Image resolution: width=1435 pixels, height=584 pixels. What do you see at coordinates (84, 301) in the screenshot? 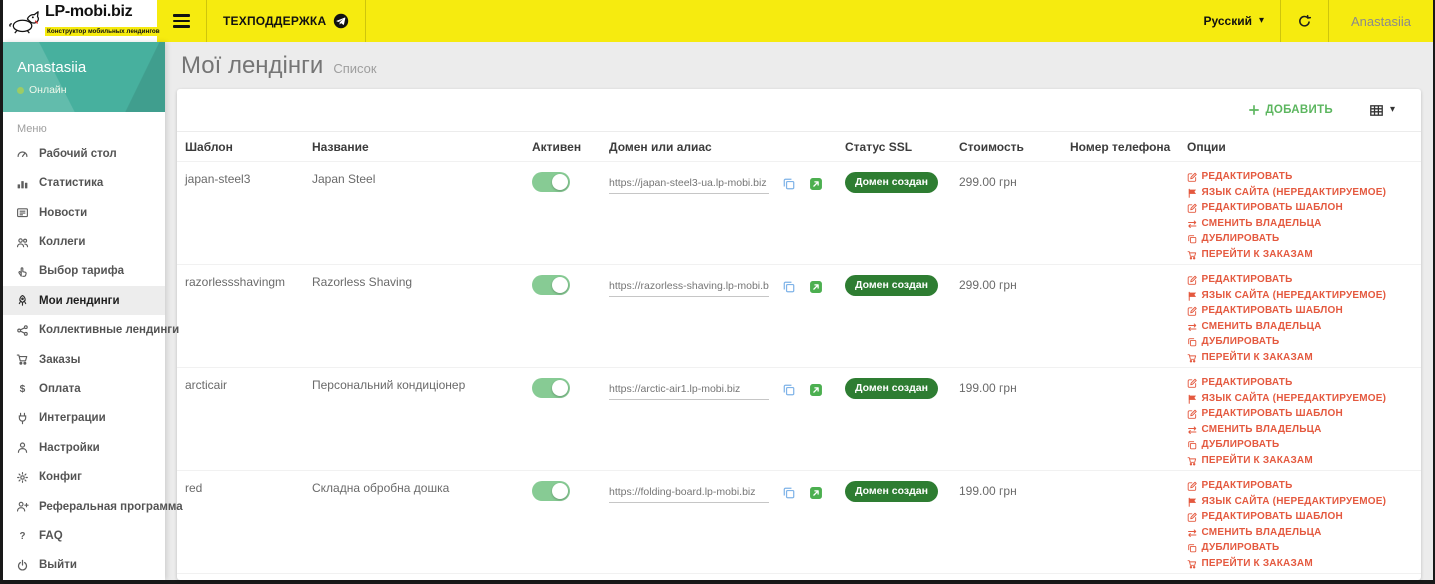
I see `sidebar-item-rocket: Мои лендинги` at bounding box center [84, 301].